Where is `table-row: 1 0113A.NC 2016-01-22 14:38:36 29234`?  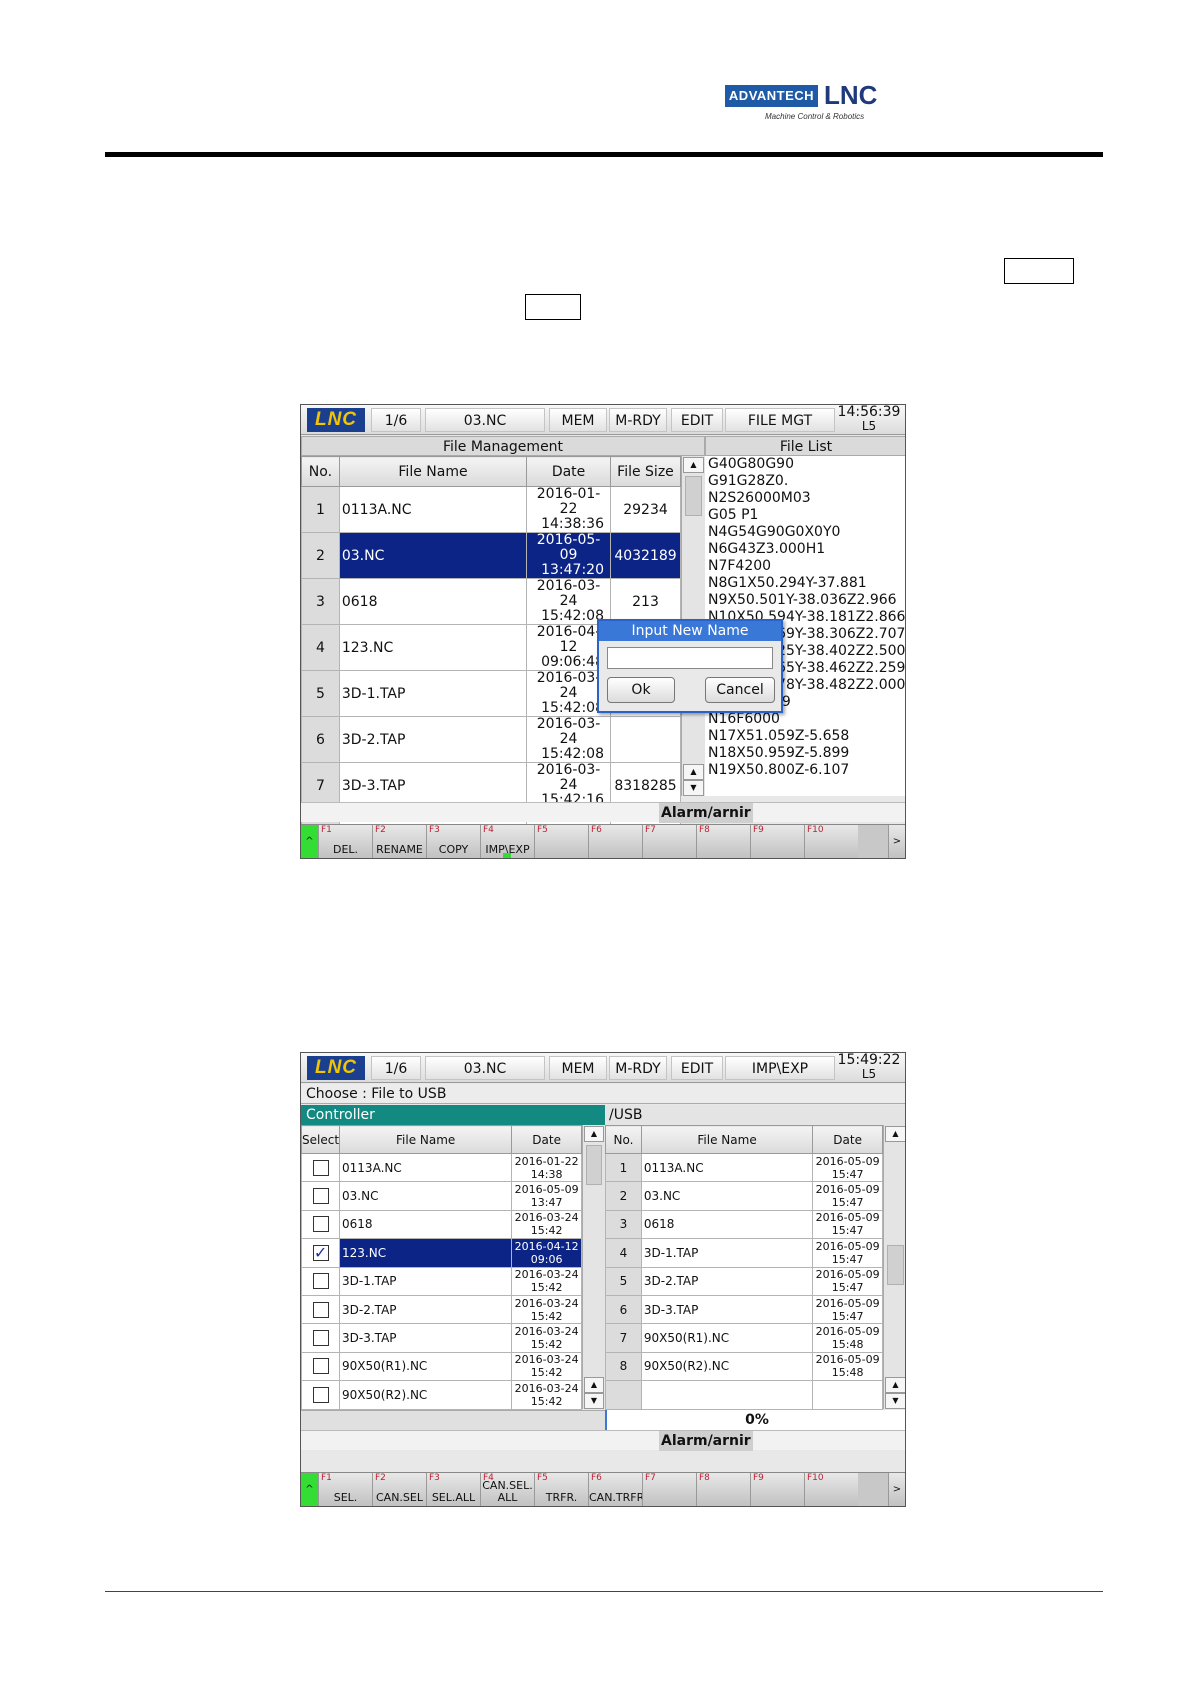
table-row: 1 0113A.NC 2016-01-22 14:38:36 29234 is located at coordinates (491, 509).